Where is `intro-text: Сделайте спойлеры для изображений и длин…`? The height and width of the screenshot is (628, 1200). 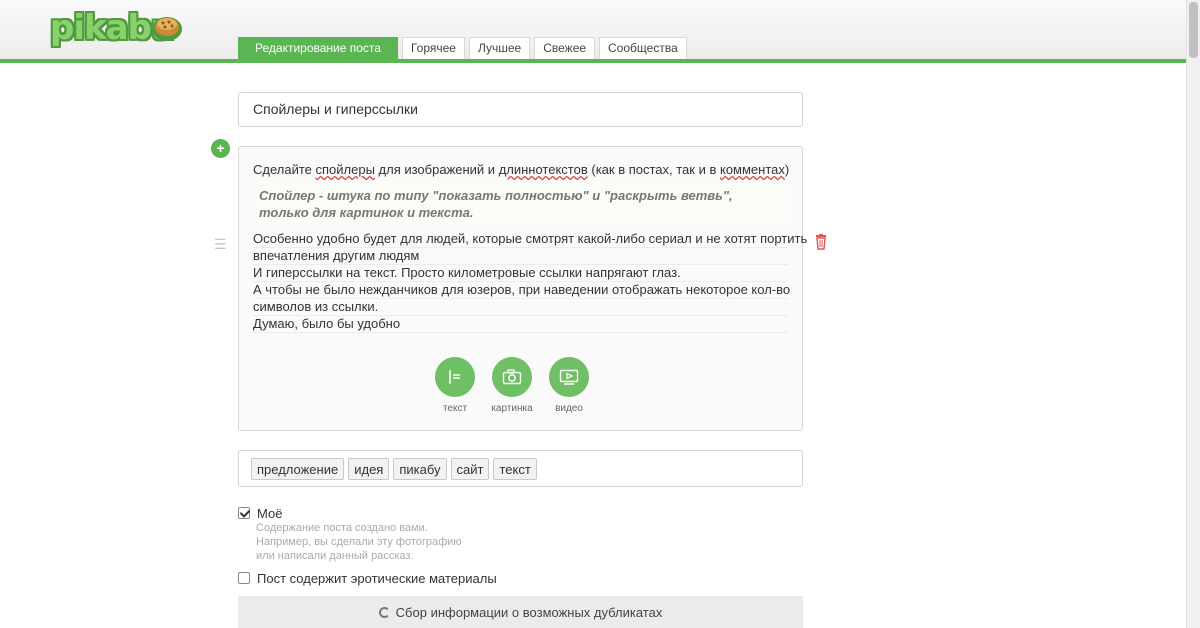 intro-text: Сделайте спойлеры для изображений и длин… is located at coordinates (521, 169).